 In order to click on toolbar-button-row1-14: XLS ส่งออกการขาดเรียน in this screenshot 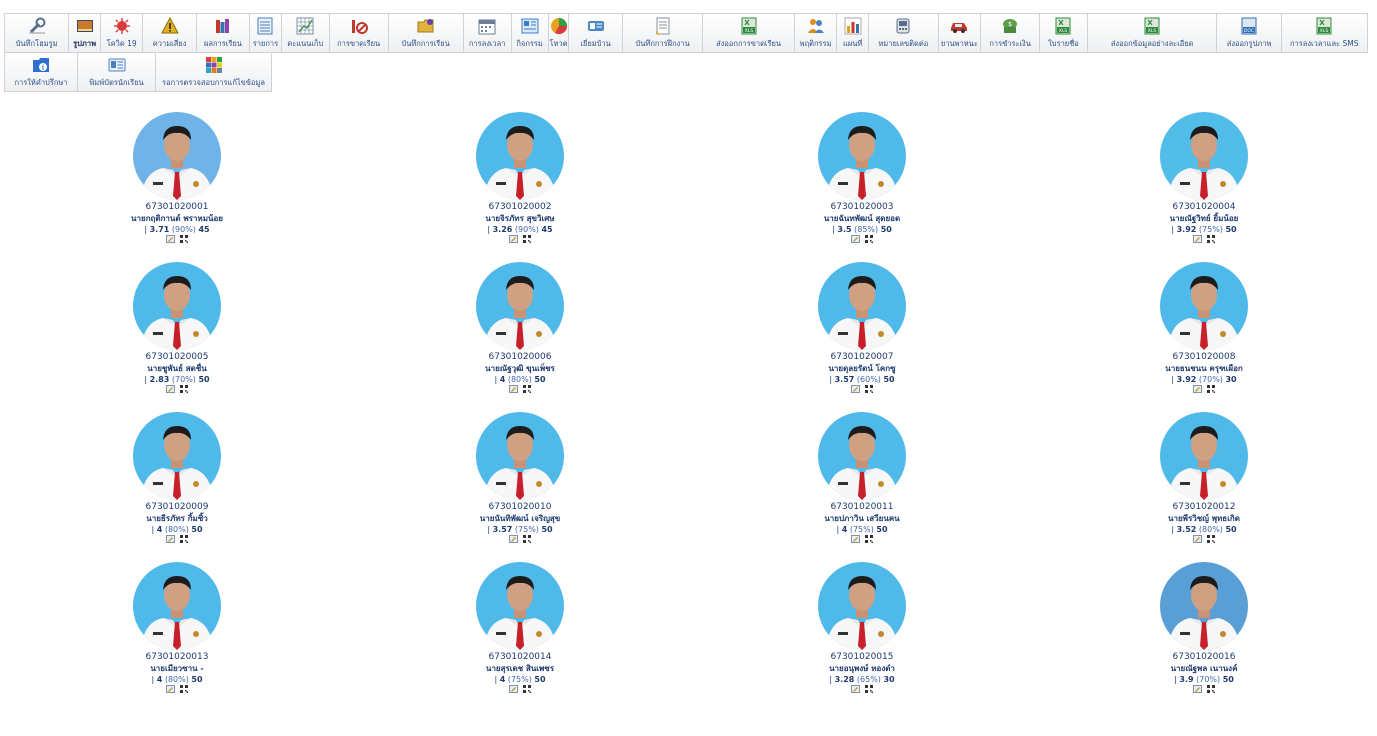, I will do `click(748, 33)`.